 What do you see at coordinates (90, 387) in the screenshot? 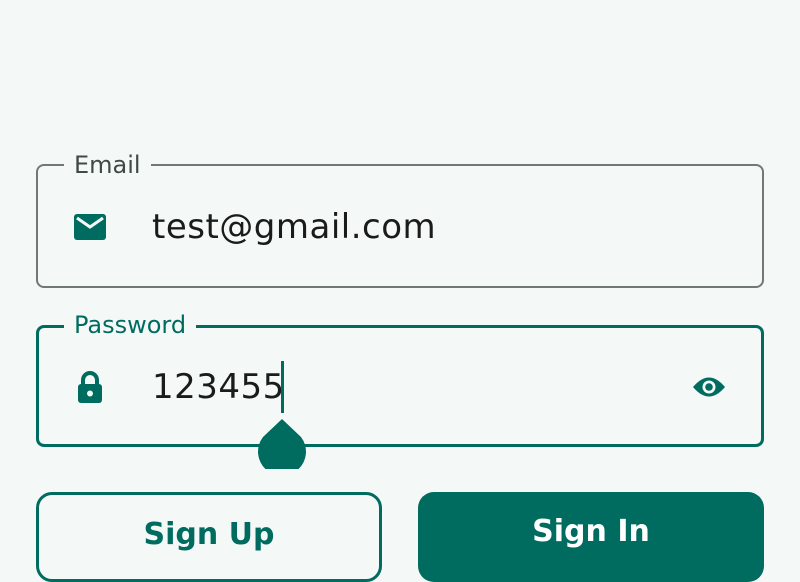
I see `lock-icon` at bounding box center [90, 387].